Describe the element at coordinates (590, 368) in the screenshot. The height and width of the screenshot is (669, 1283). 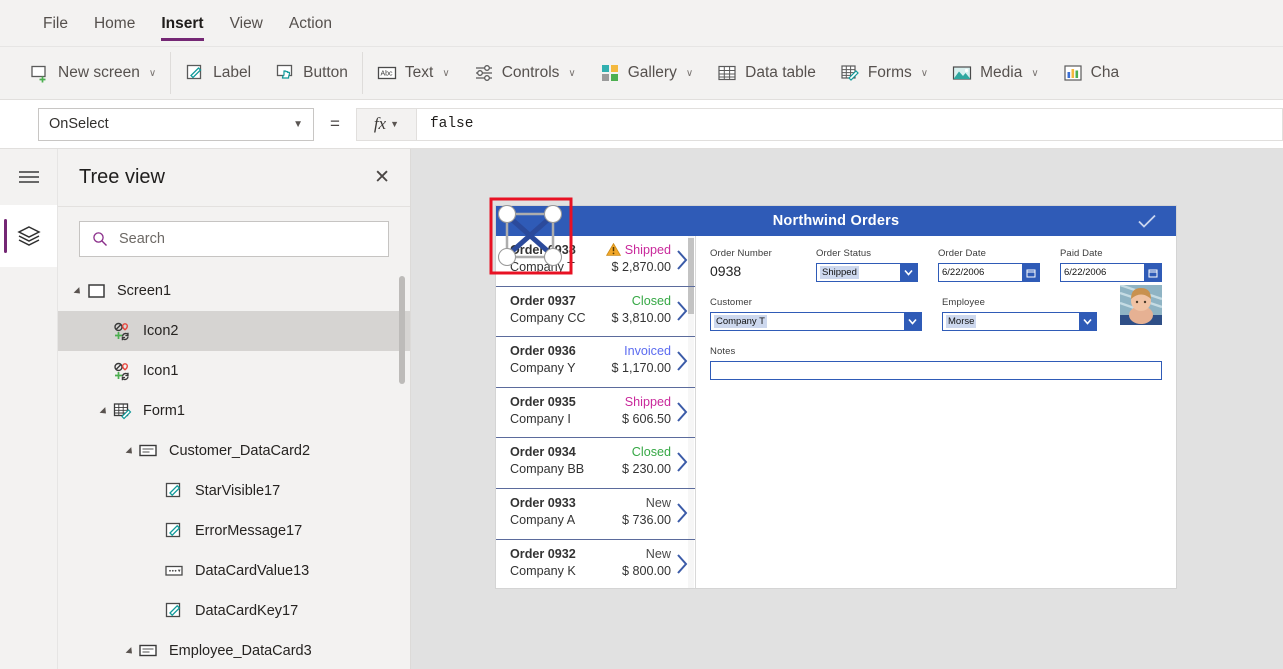
I see `gallery-row-line-2: Company Y $ 1,170.00` at that location.